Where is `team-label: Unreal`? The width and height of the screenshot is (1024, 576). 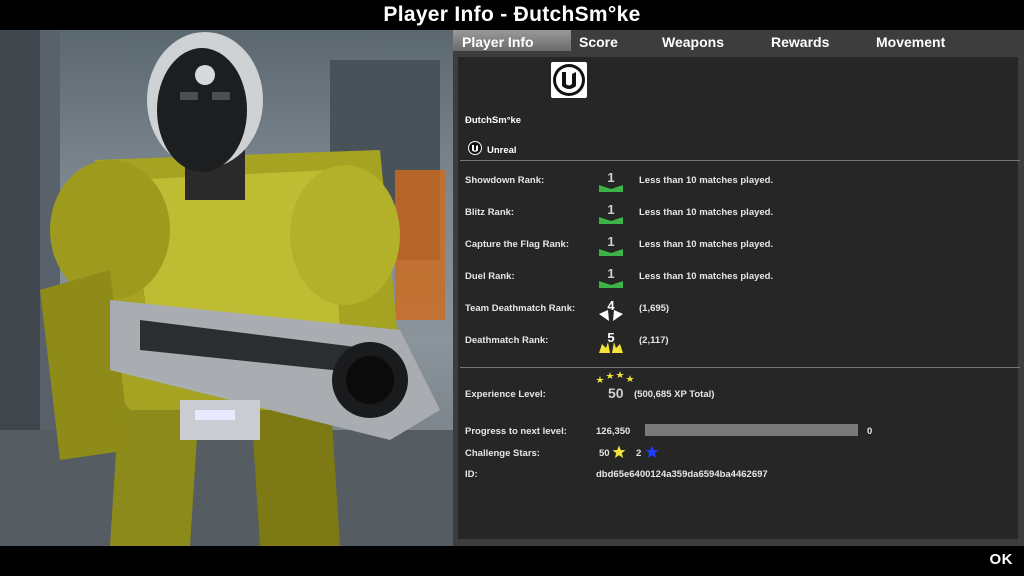 team-label: Unreal is located at coordinates (502, 150).